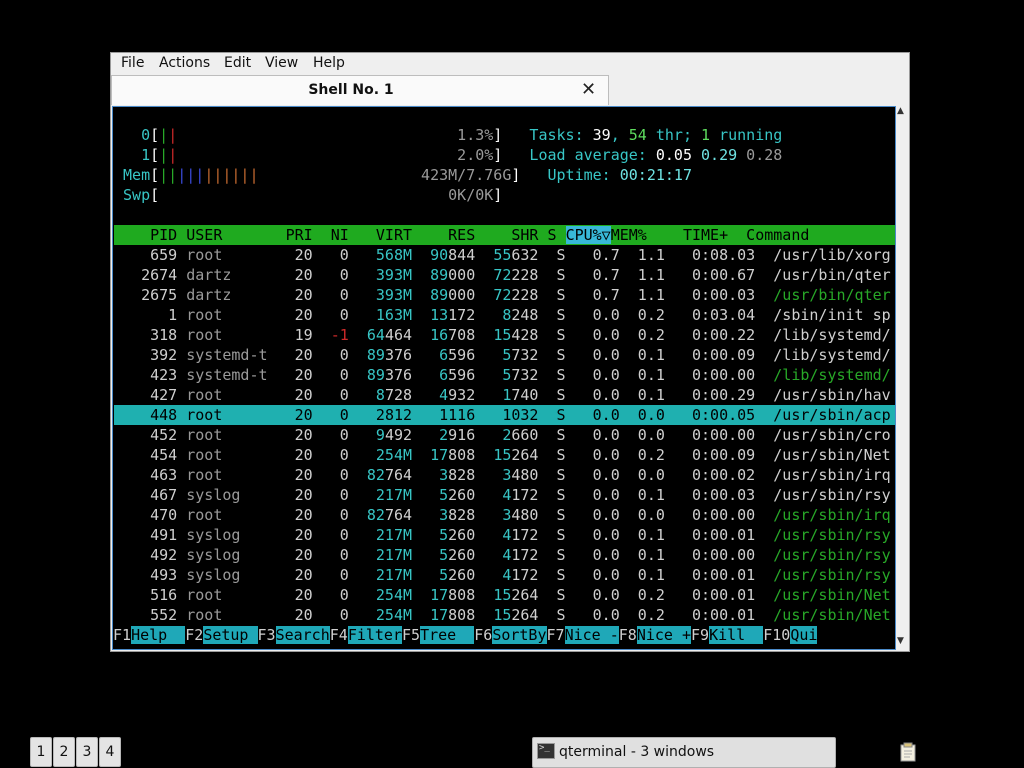  Describe the element at coordinates (579, 155) in the screenshot. I see `load-label: Load average:` at that location.